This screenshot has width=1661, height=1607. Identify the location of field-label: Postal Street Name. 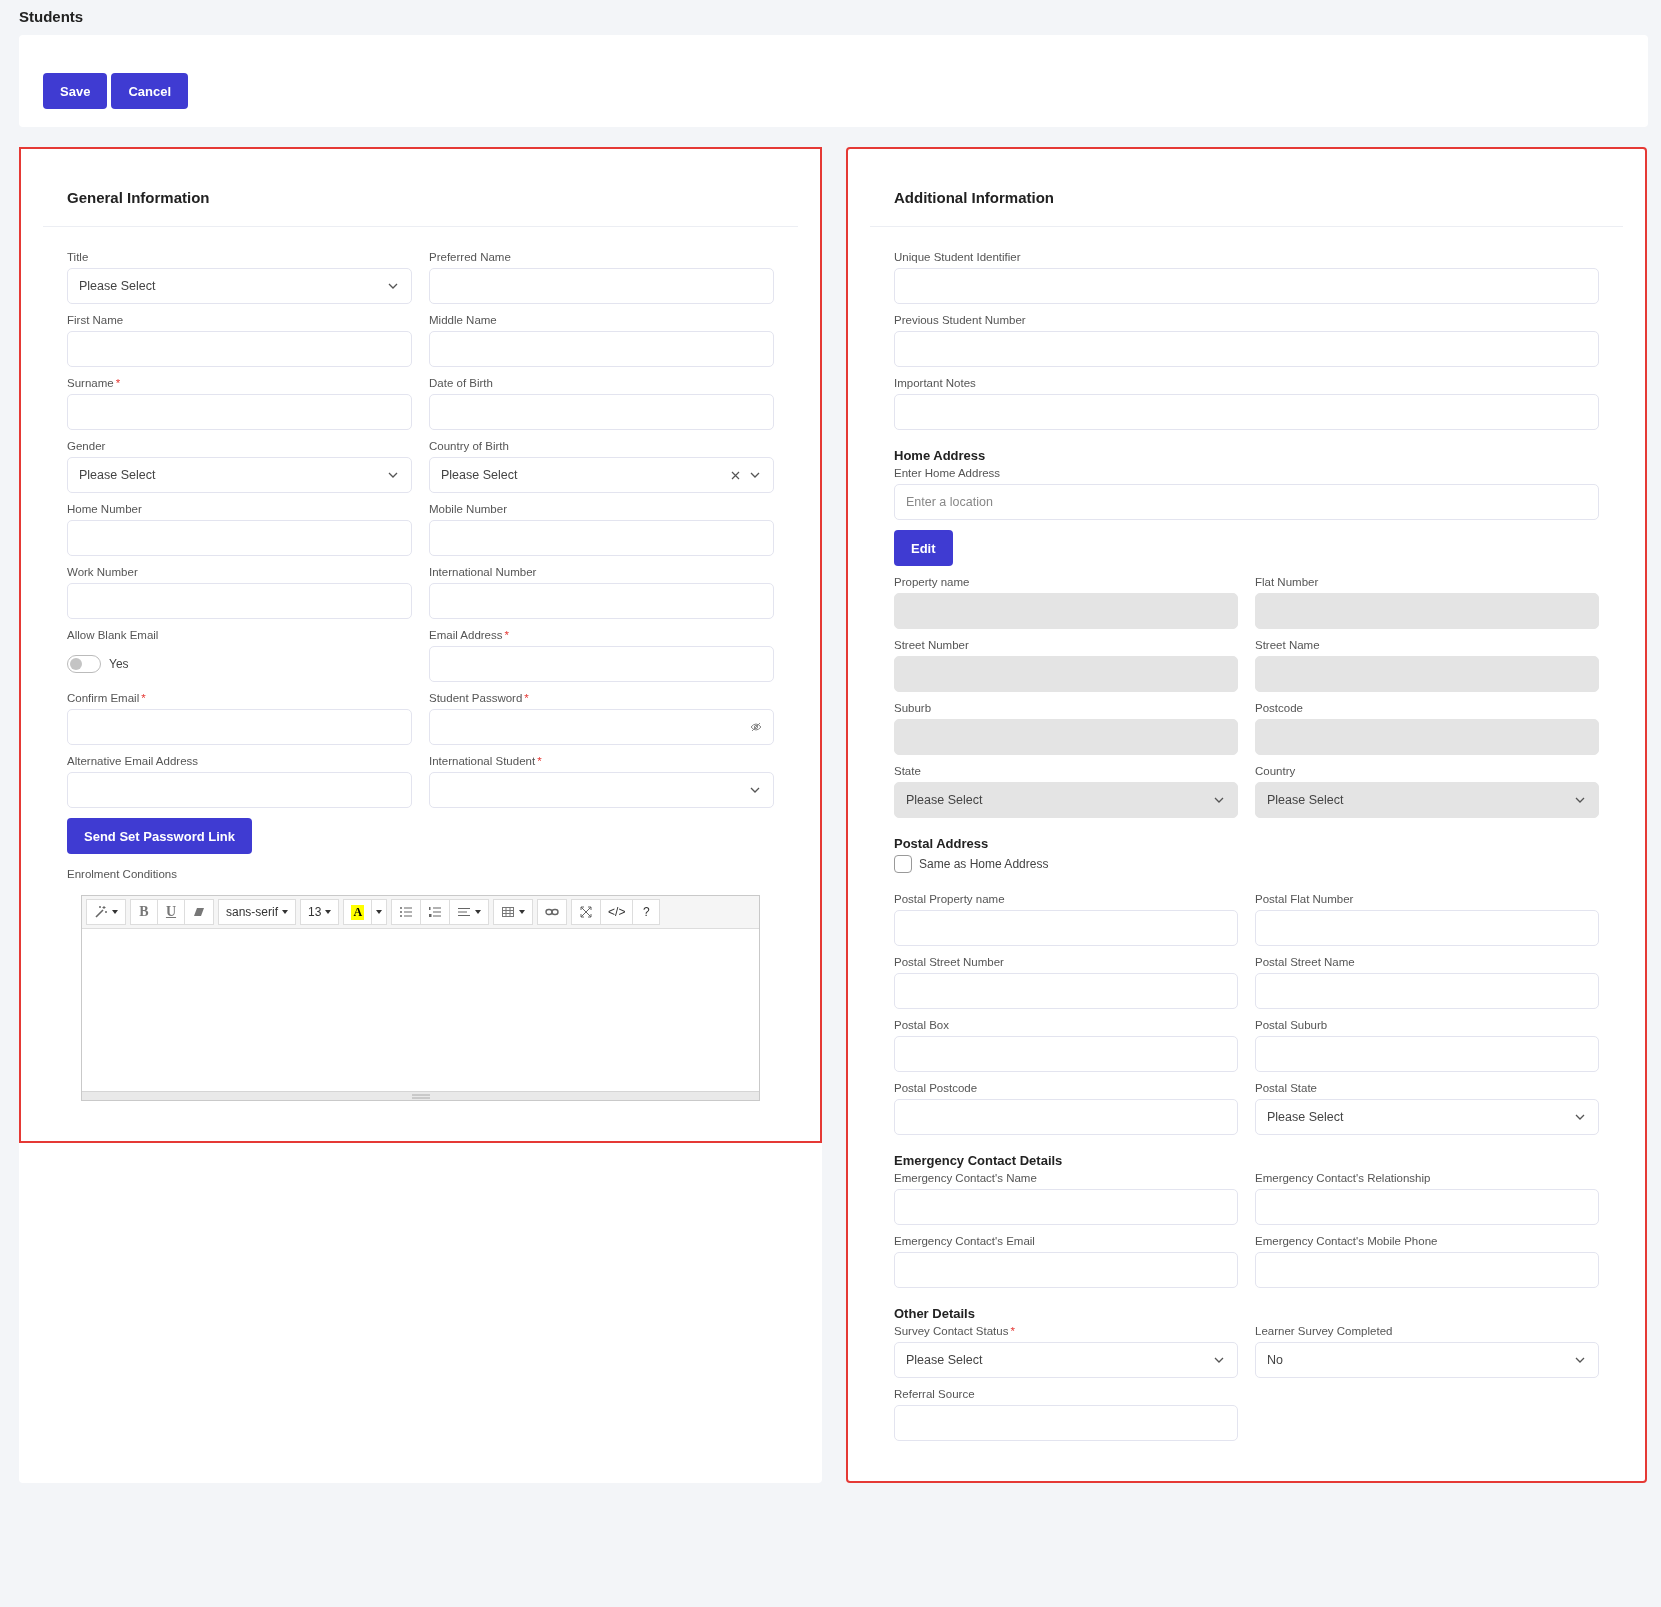
(1305, 962).